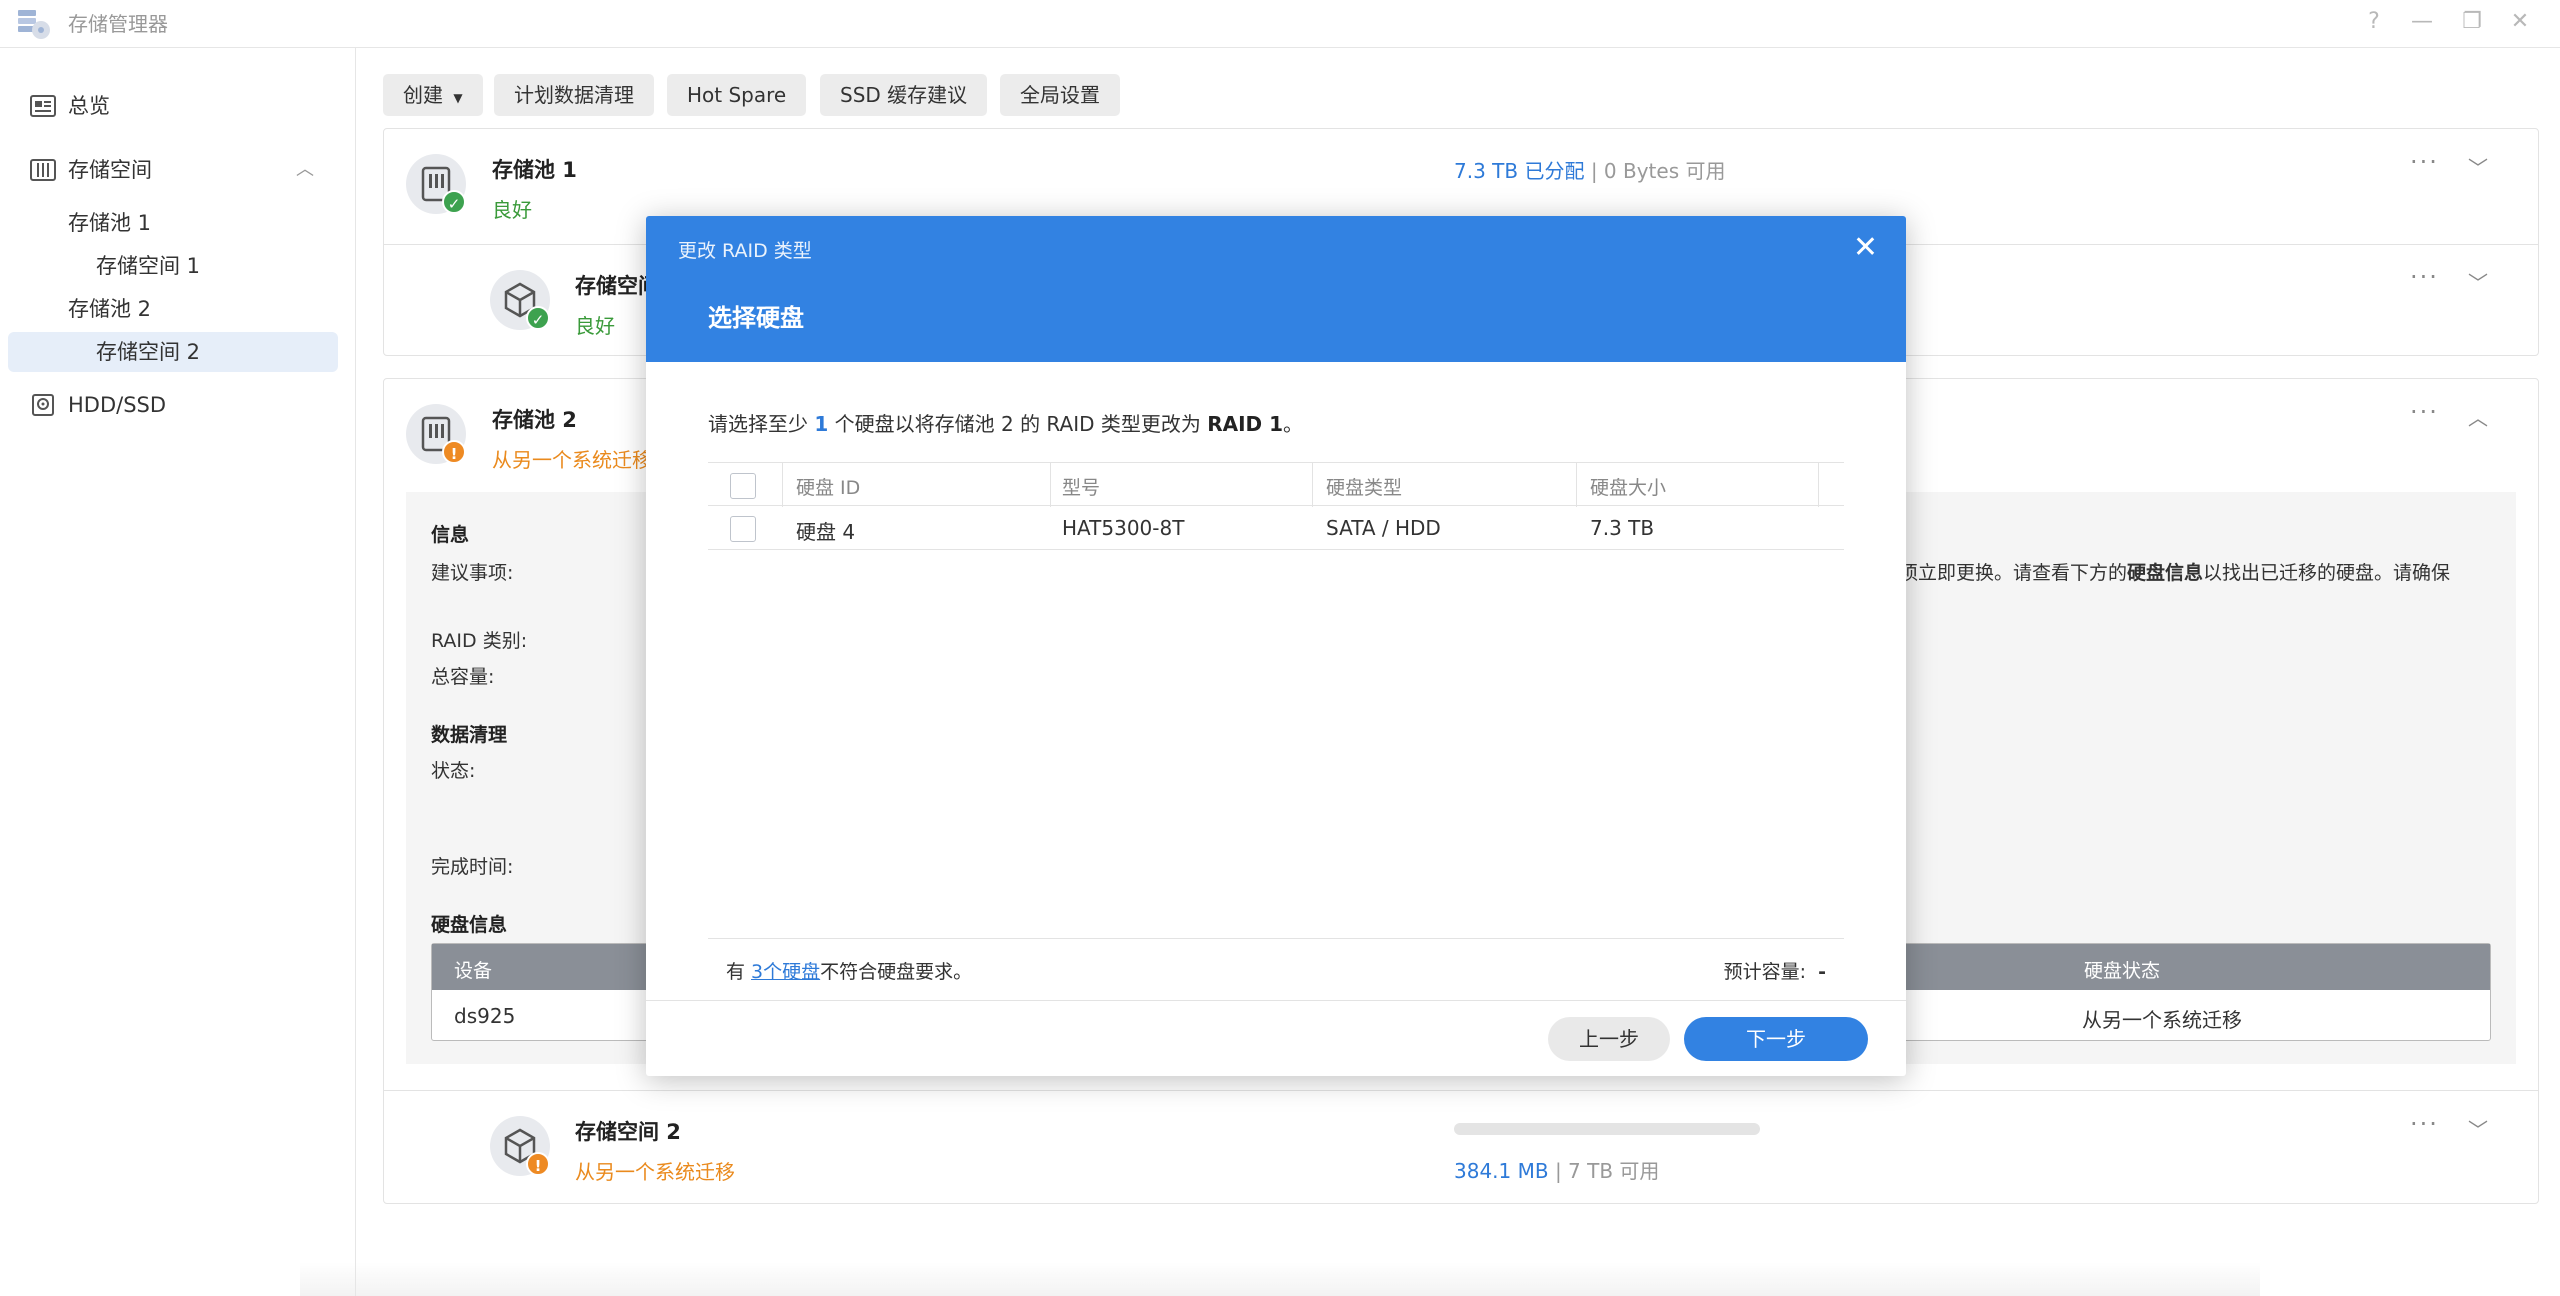  Describe the element at coordinates (743, 529) in the screenshot. I see `row-checkbox` at that location.